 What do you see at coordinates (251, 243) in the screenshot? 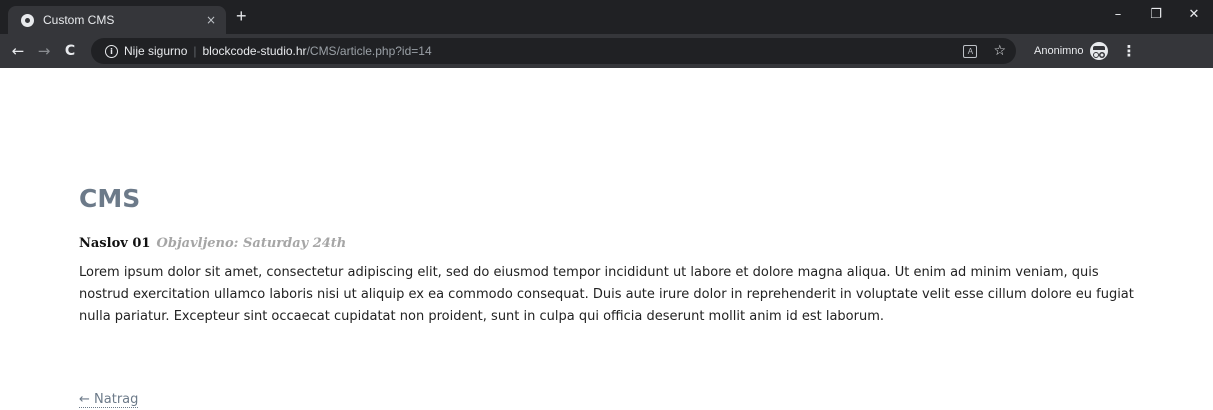
I see `article-date: Objavljeno: Saturday 24th` at bounding box center [251, 243].